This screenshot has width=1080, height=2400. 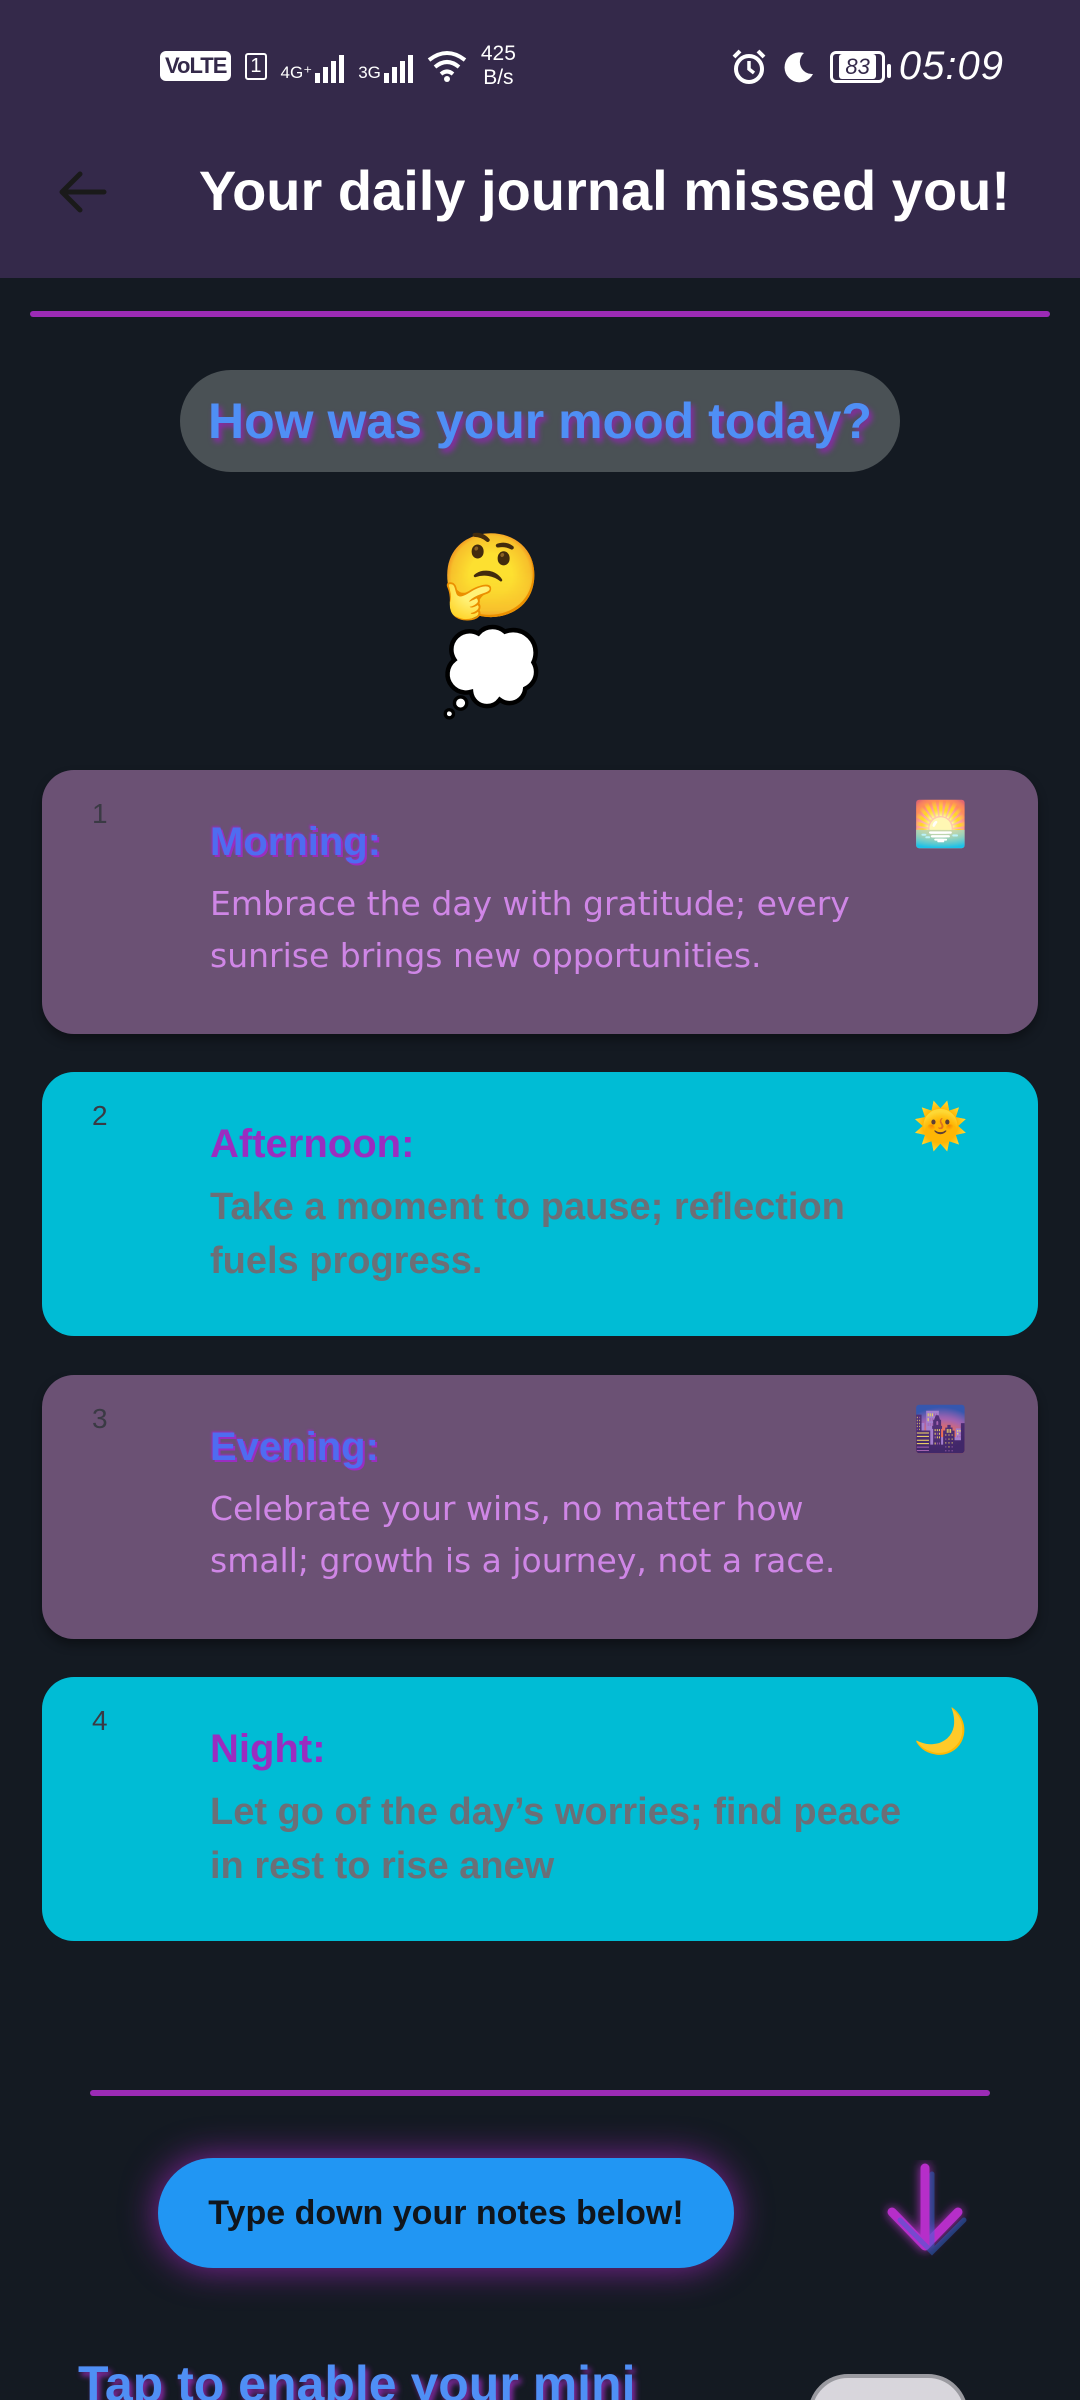 What do you see at coordinates (369, 72) in the screenshot?
I see `net-type-label: 3G` at bounding box center [369, 72].